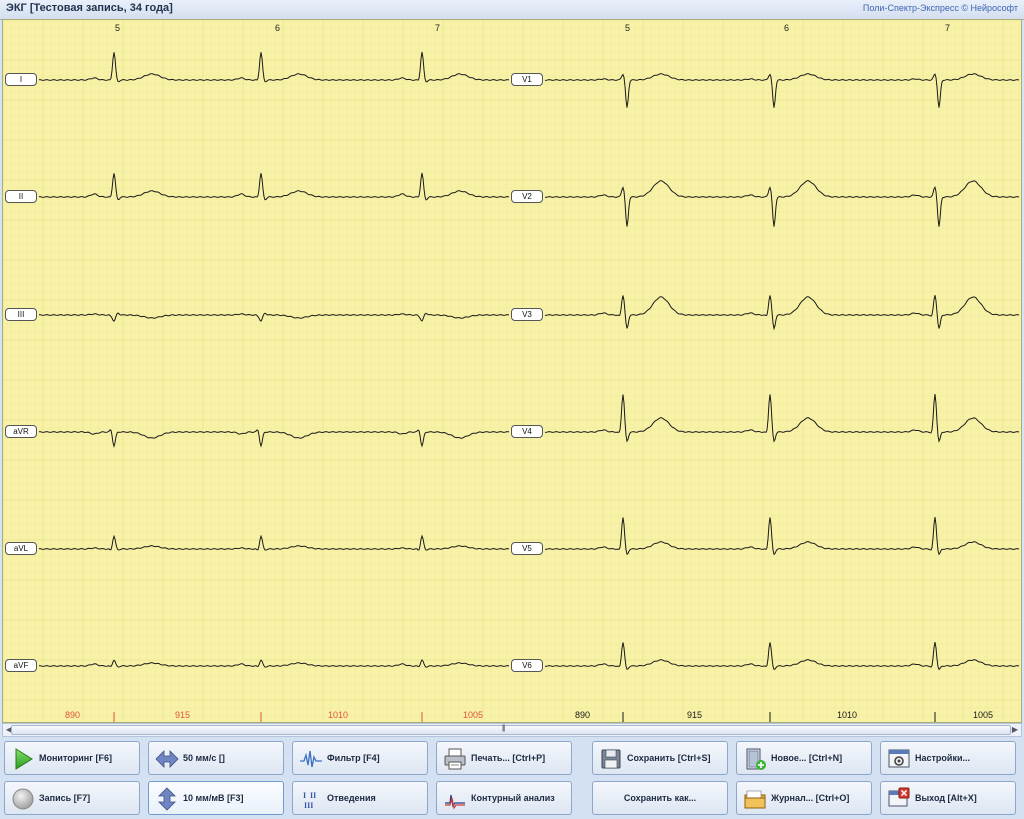 This screenshot has width=1024, height=819. I want to click on horizontal-arrows-icon, so click(167, 759).